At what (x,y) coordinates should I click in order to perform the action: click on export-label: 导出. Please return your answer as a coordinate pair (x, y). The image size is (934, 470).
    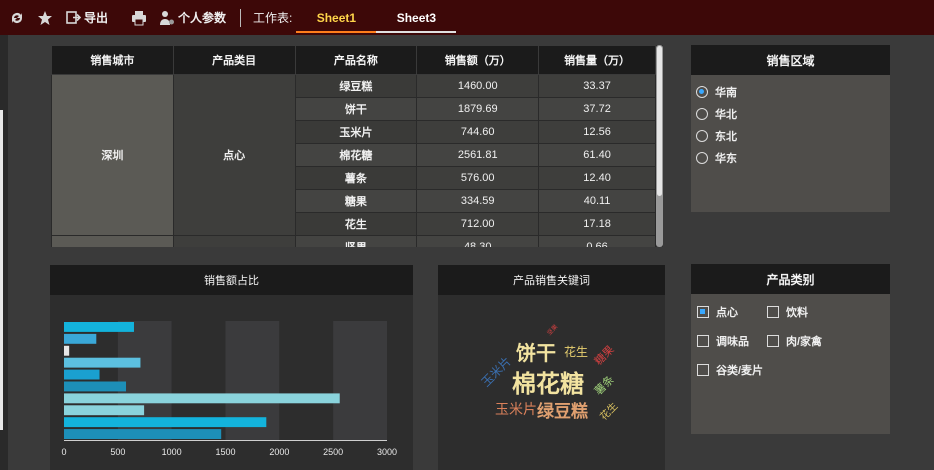
    Looking at the image, I should click on (96, 18).